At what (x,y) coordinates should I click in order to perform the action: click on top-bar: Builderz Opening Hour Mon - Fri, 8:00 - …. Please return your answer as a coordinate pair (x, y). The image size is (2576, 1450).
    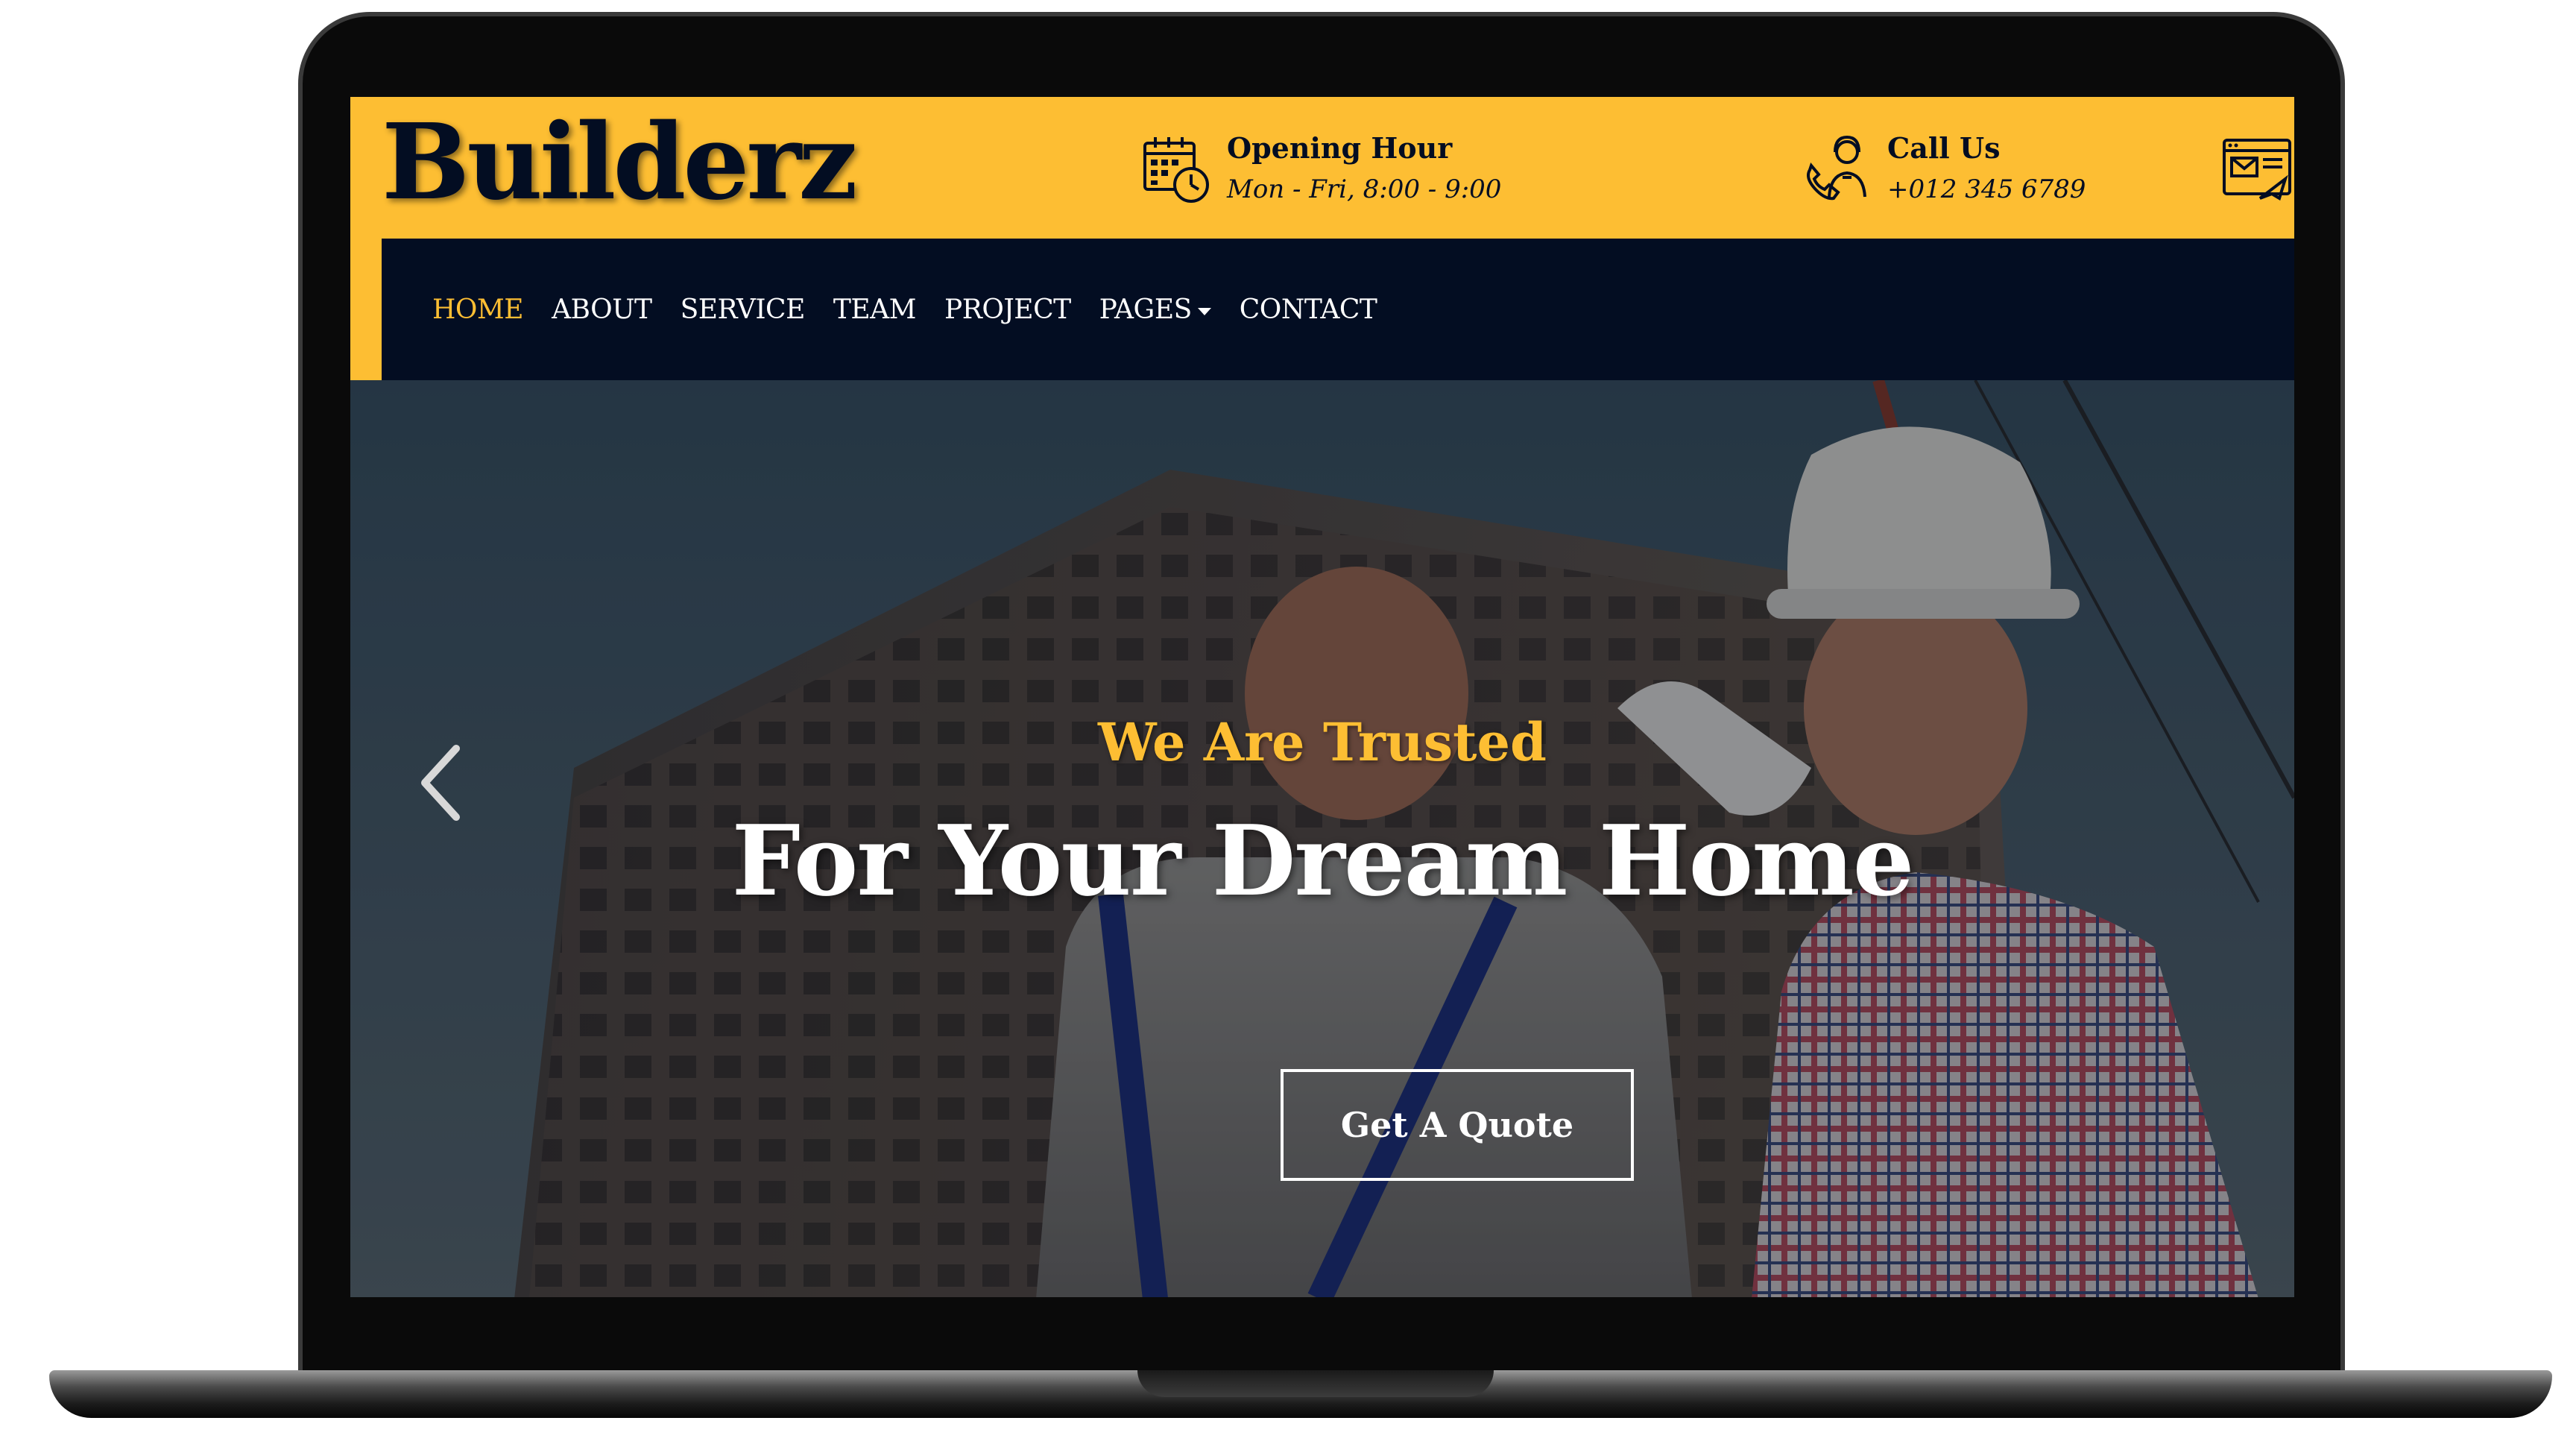
    Looking at the image, I should click on (1322, 168).